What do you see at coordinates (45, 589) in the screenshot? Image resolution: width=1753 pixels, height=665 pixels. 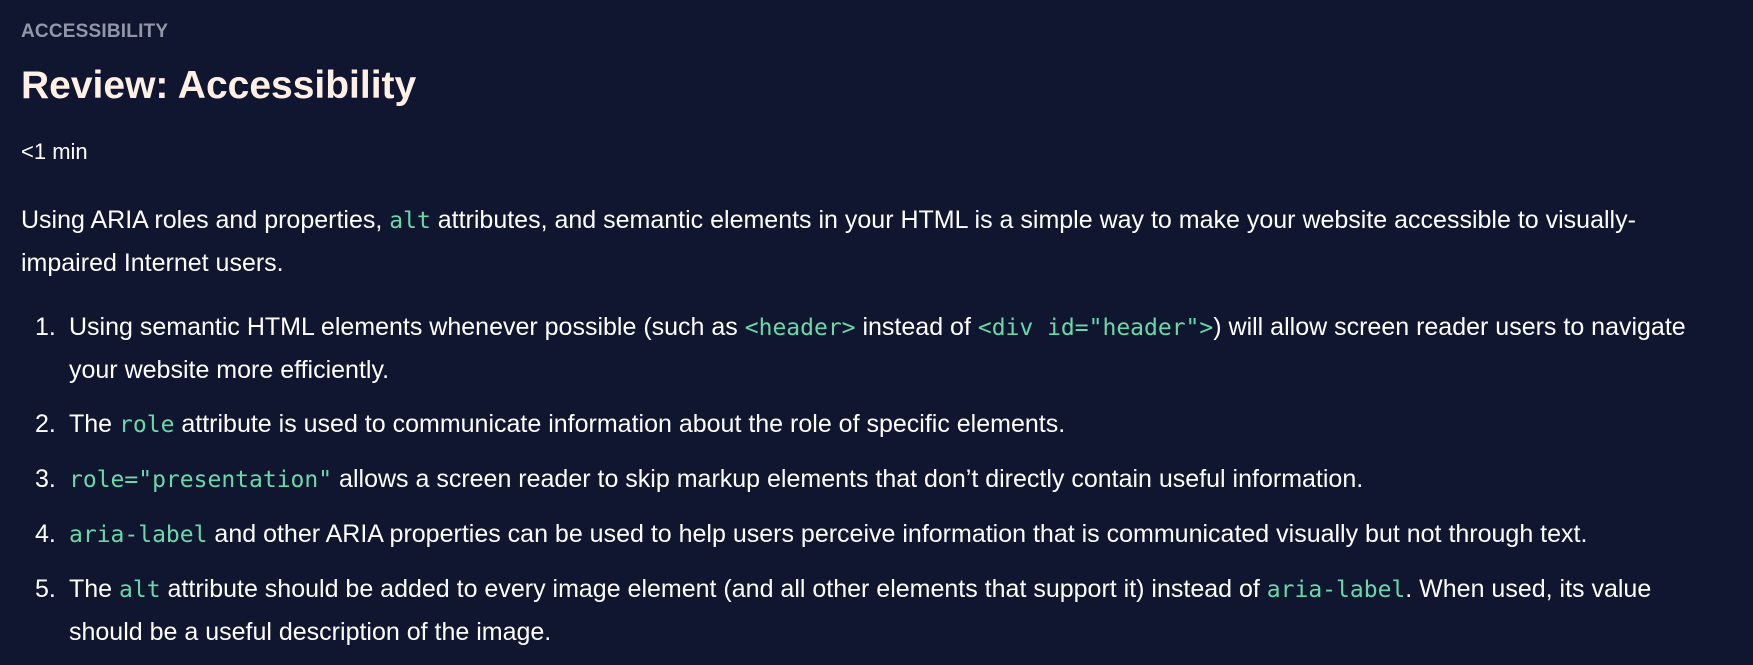 I see `list-item-number: 5.` at bounding box center [45, 589].